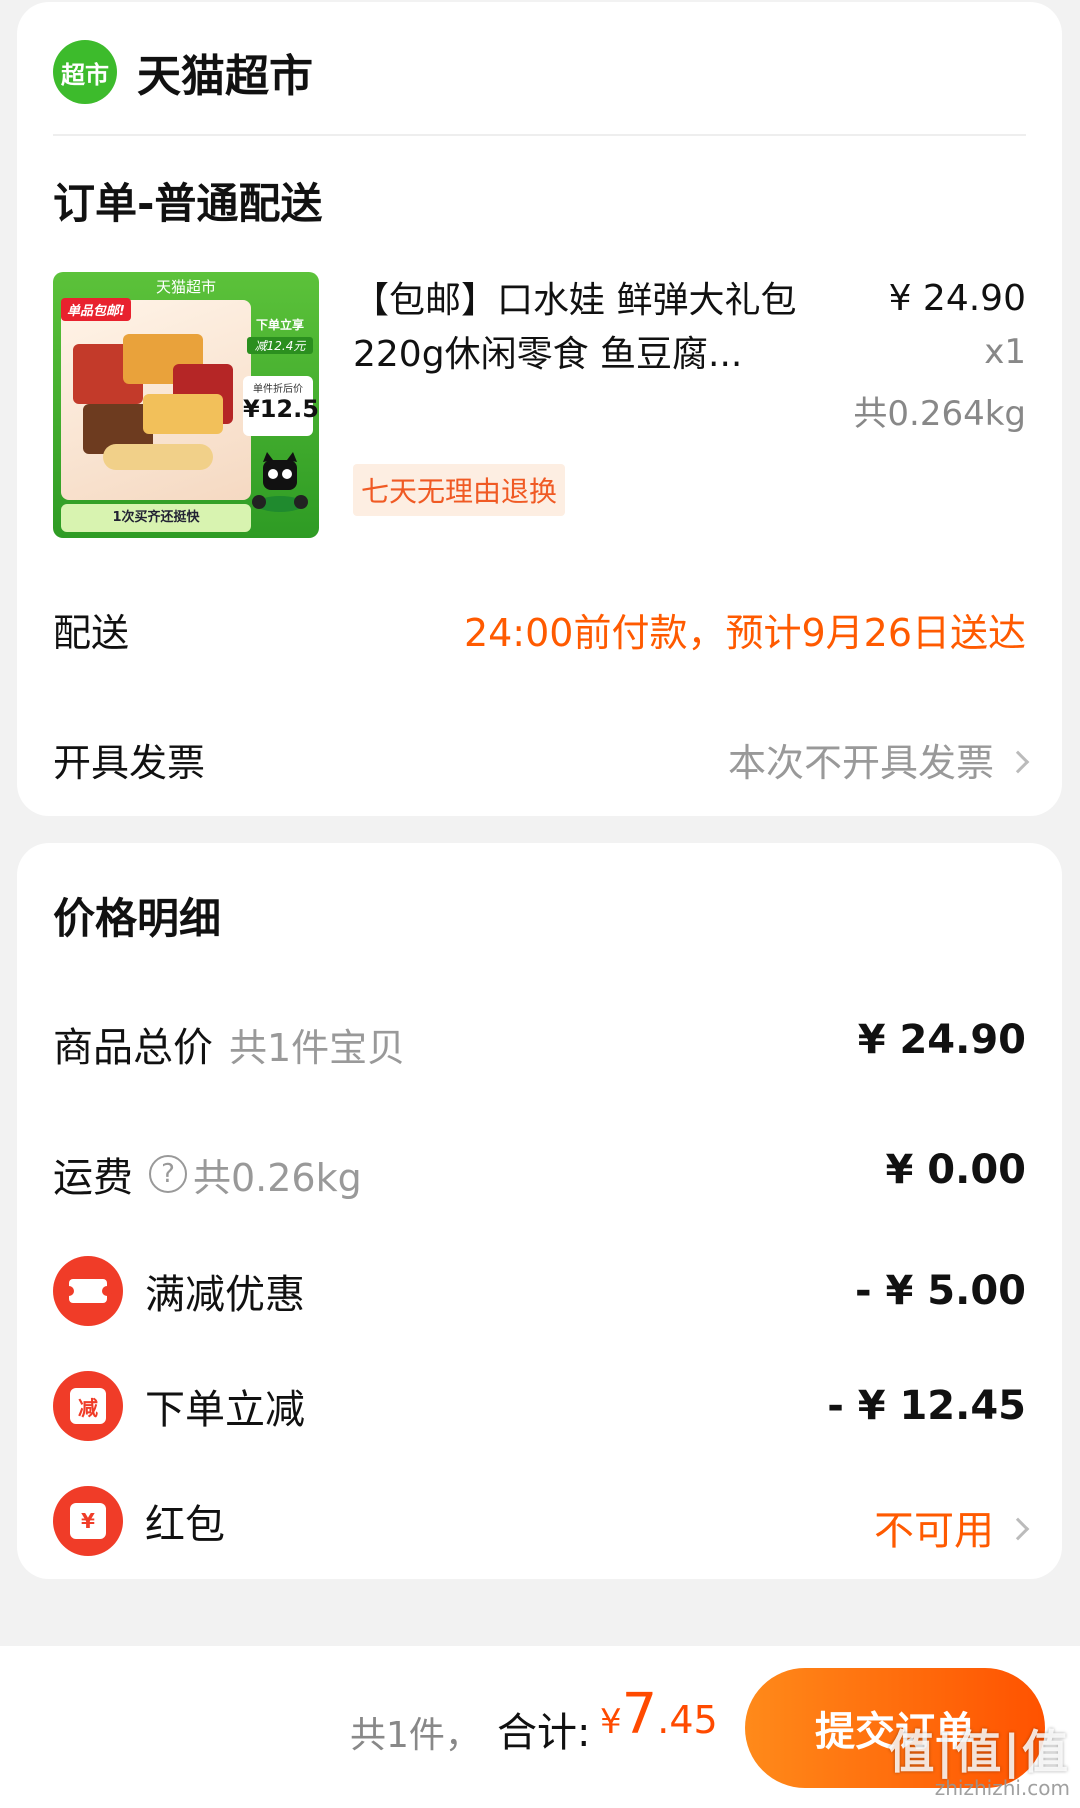 The height and width of the screenshot is (1808, 1080). Describe the element at coordinates (955, 1170) in the screenshot. I see `shipping-value: ¥ 0.00` at that location.